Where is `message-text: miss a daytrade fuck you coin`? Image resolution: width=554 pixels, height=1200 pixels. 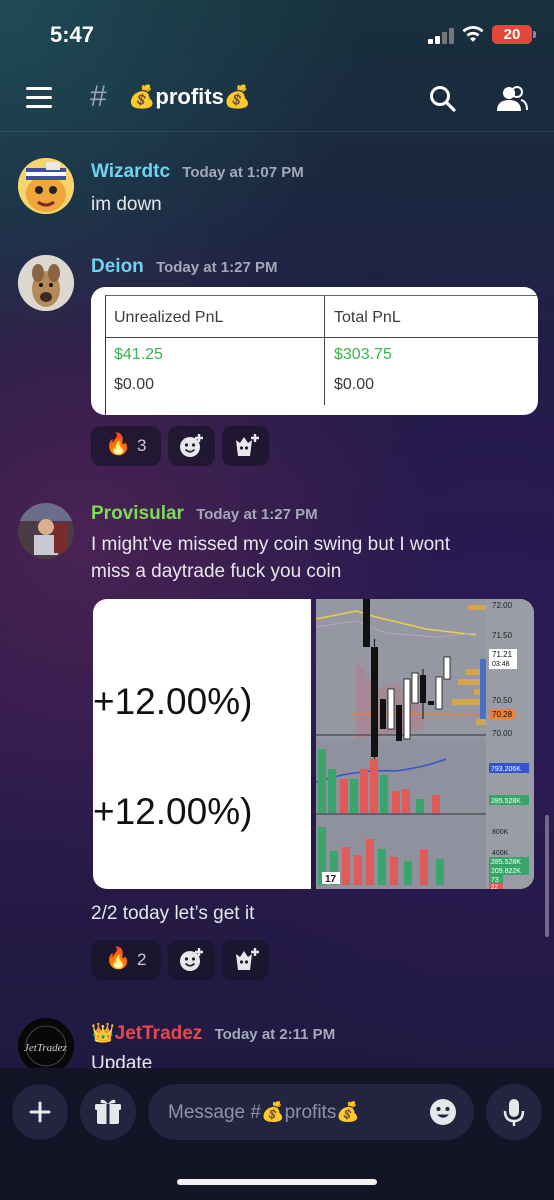
message-text: miss a daytrade fuck you coin is located at coordinates (216, 571).